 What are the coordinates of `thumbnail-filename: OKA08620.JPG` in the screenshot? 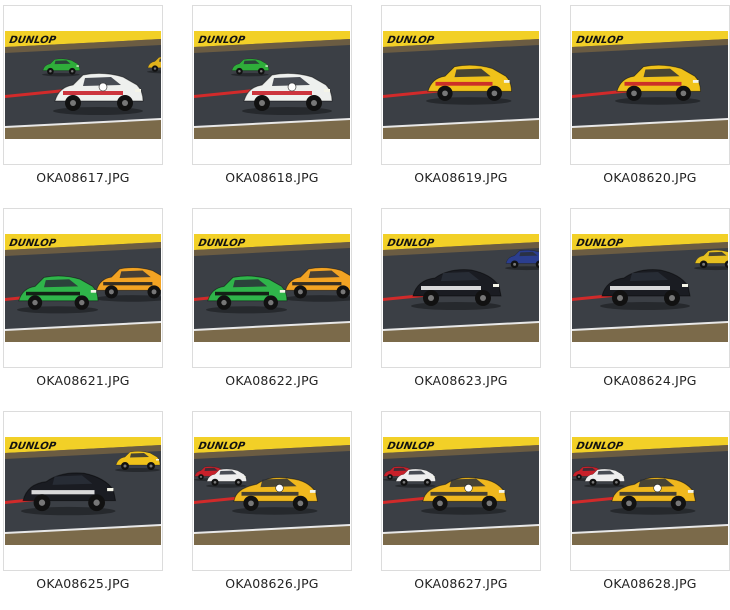 It's located at (650, 177).